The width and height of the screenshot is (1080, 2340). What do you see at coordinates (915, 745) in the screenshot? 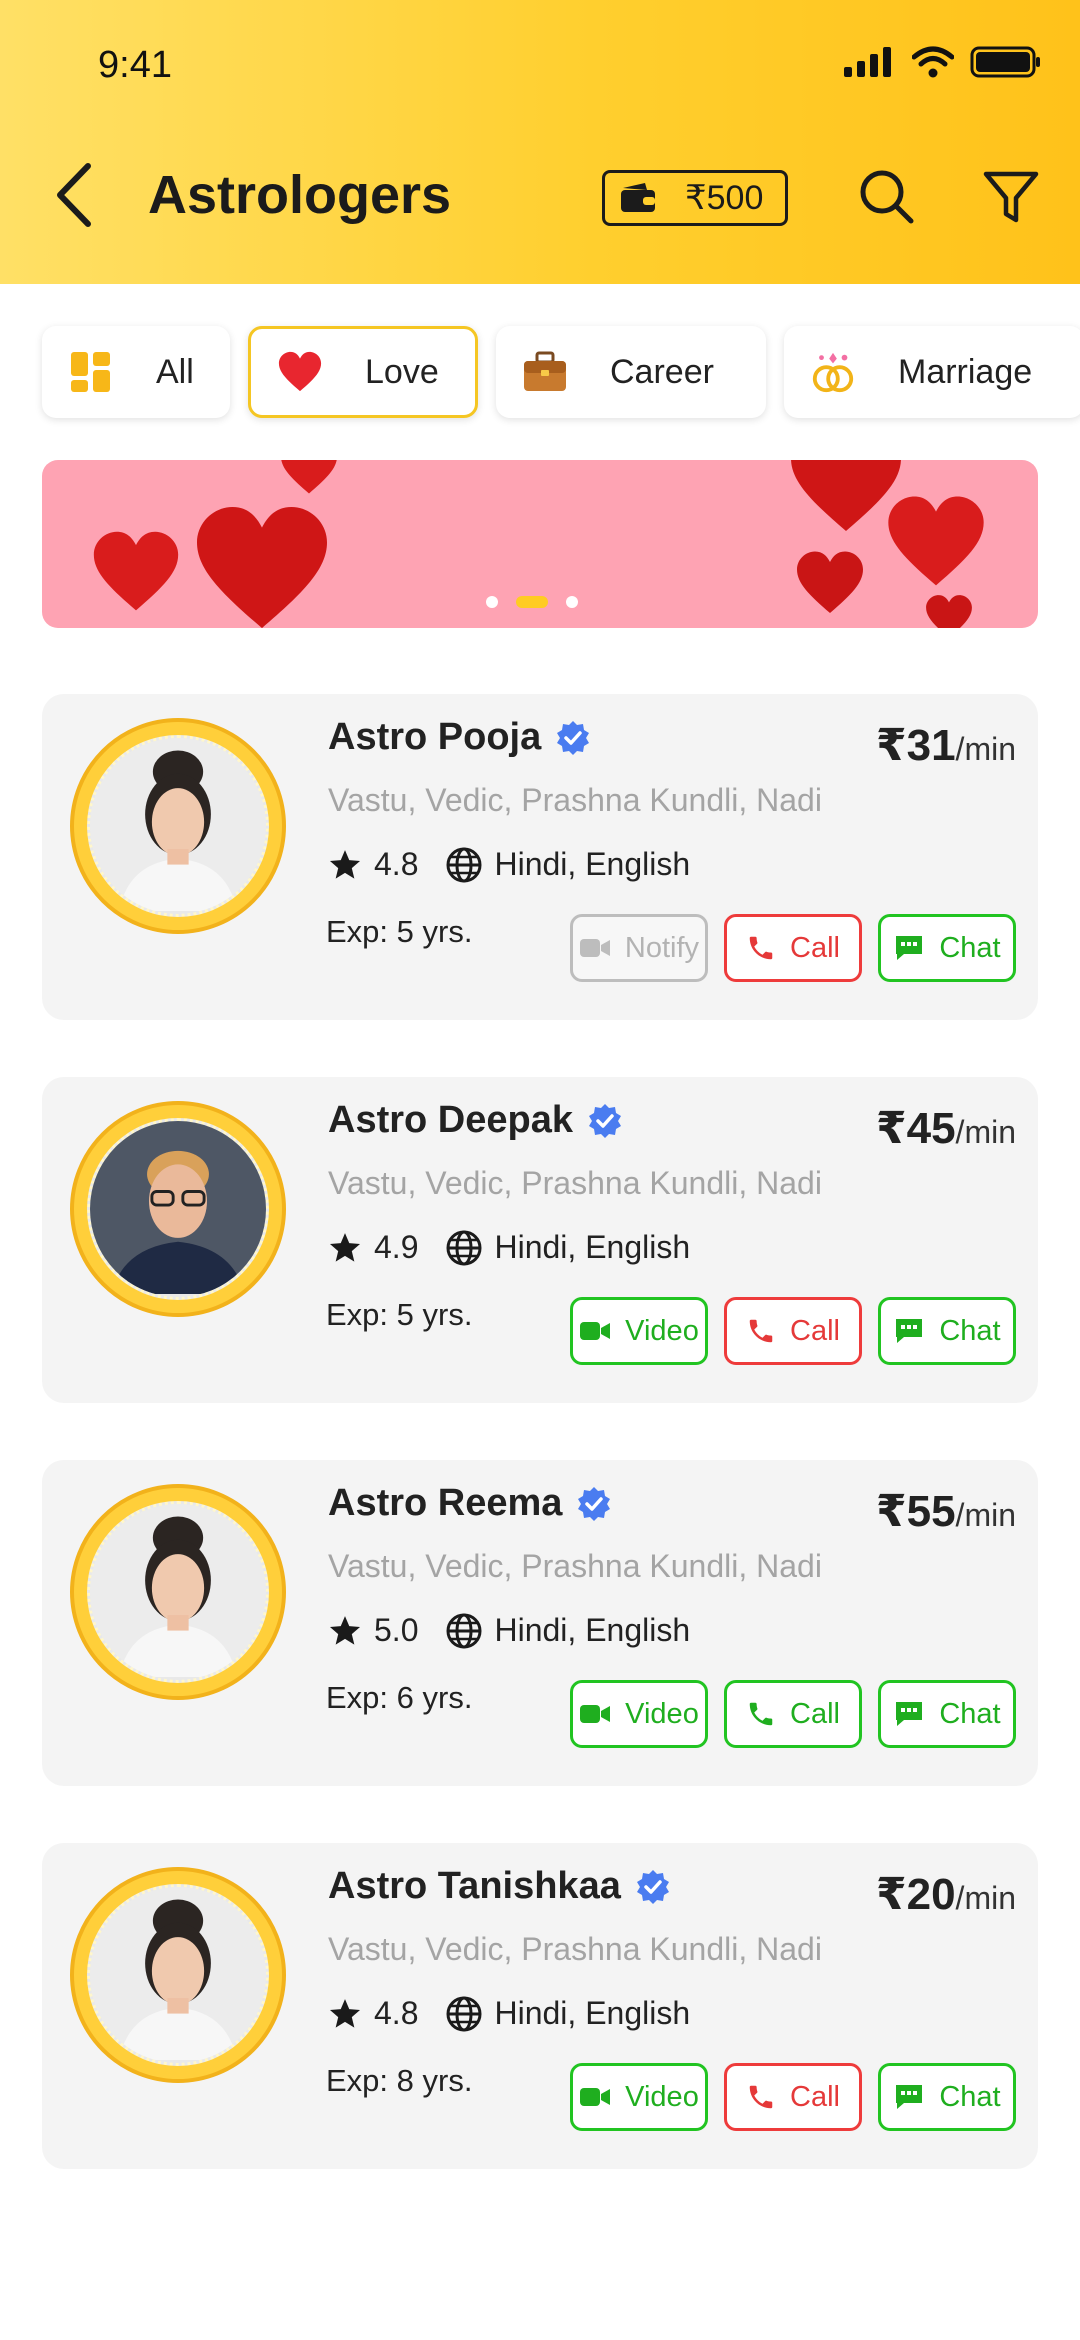
I see `price-value: ₹31` at bounding box center [915, 745].